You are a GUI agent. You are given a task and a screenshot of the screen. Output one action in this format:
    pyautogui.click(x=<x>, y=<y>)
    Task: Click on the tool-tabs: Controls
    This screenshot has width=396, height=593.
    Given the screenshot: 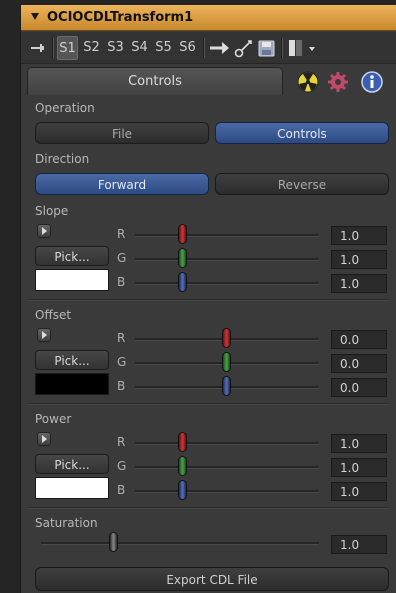 What is the action you would take?
    pyautogui.click(x=208, y=81)
    